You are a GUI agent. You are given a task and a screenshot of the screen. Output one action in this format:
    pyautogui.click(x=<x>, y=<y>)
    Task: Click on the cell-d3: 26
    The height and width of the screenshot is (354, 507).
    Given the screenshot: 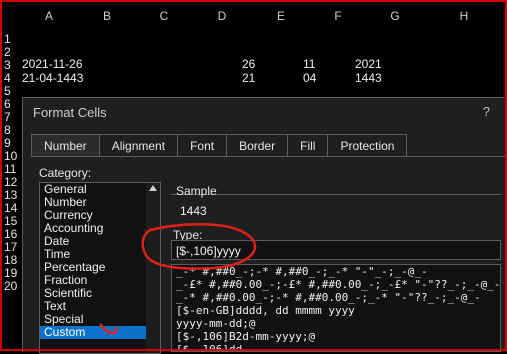 What is the action you would take?
    pyautogui.click(x=248, y=64)
    